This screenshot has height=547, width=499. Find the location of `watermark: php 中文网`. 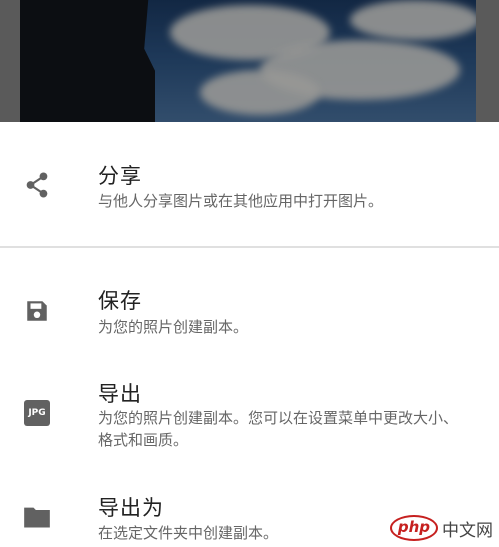

watermark: php 中文网 is located at coordinates (441, 528).